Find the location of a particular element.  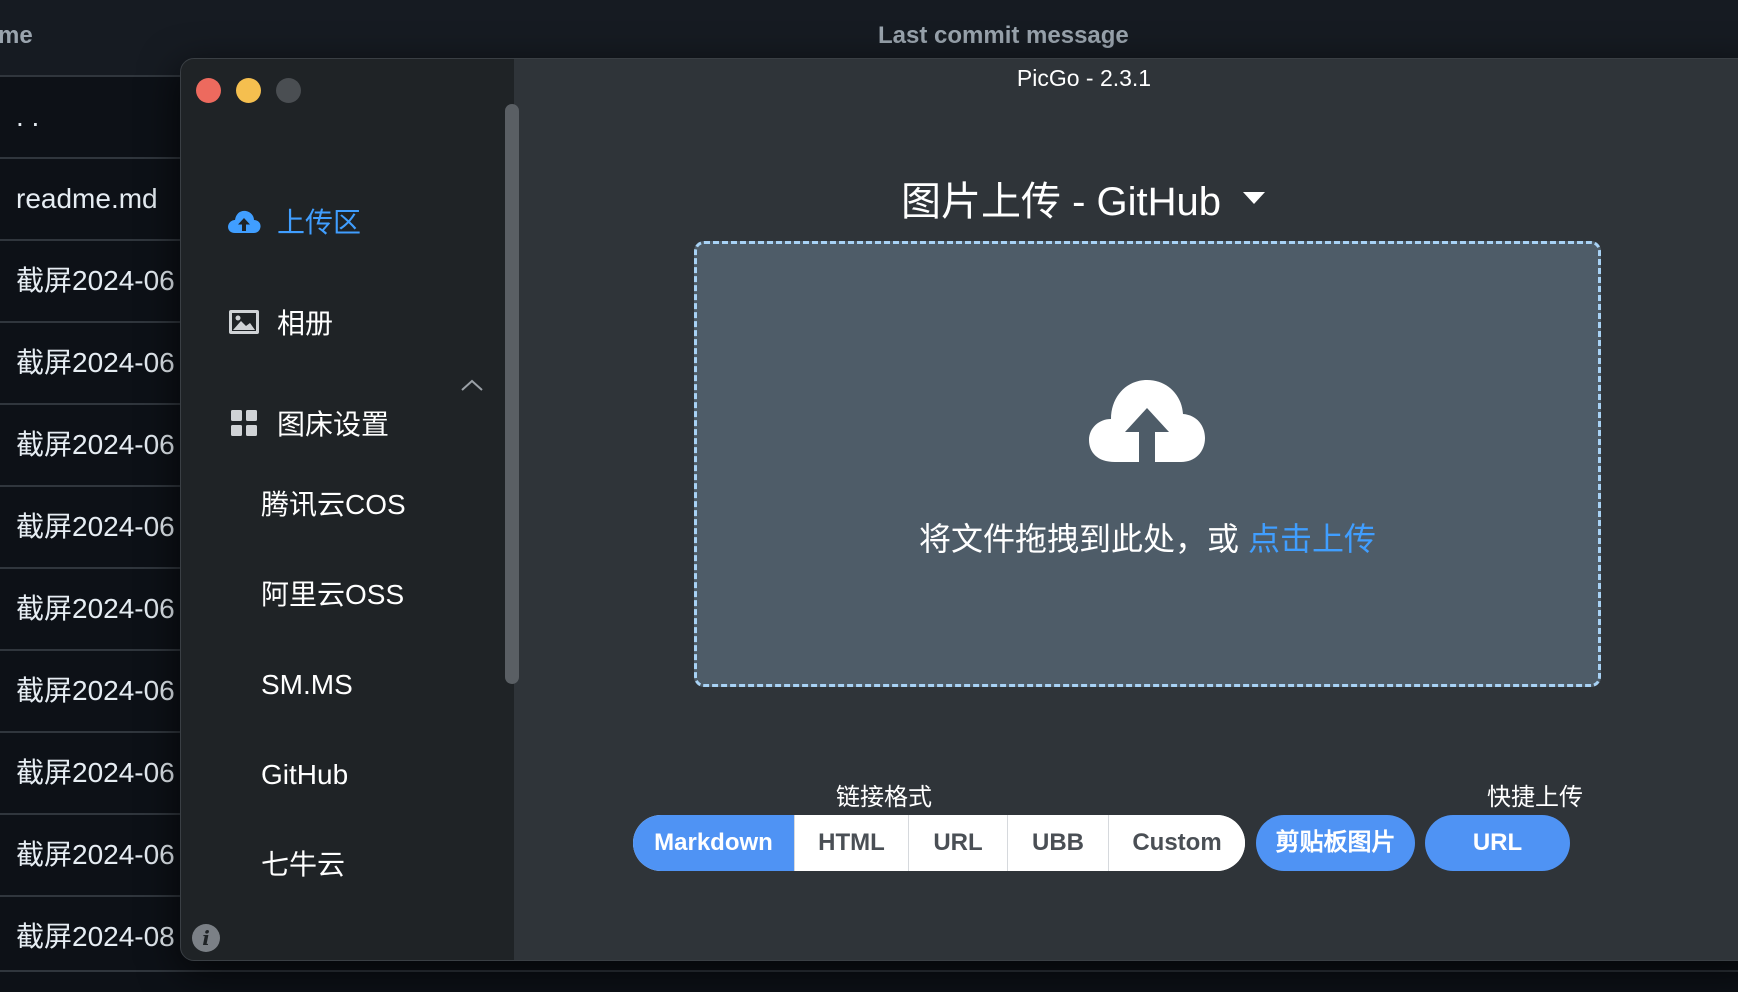

image-icon is located at coordinates (244, 322).